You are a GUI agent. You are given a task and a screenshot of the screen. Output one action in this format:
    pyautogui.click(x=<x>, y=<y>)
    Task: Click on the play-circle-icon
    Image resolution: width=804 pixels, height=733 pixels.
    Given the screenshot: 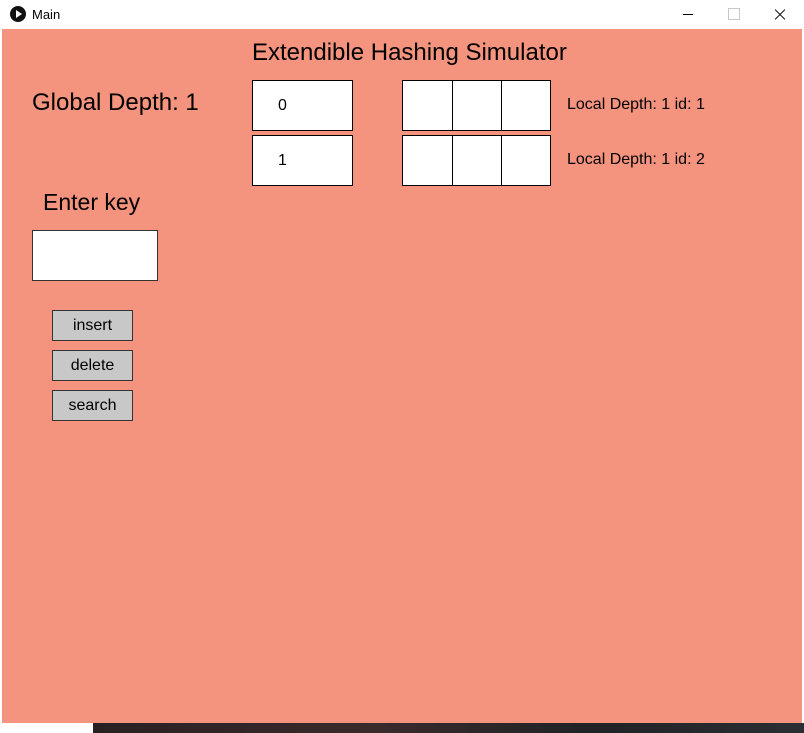 What is the action you would take?
    pyautogui.click(x=18, y=14)
    